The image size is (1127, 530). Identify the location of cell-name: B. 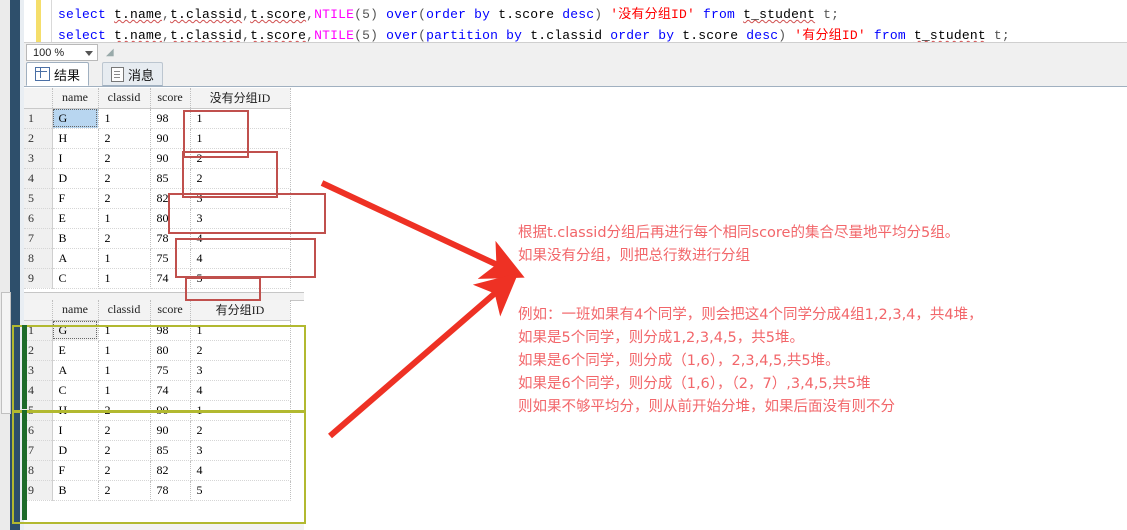
(75, 238).